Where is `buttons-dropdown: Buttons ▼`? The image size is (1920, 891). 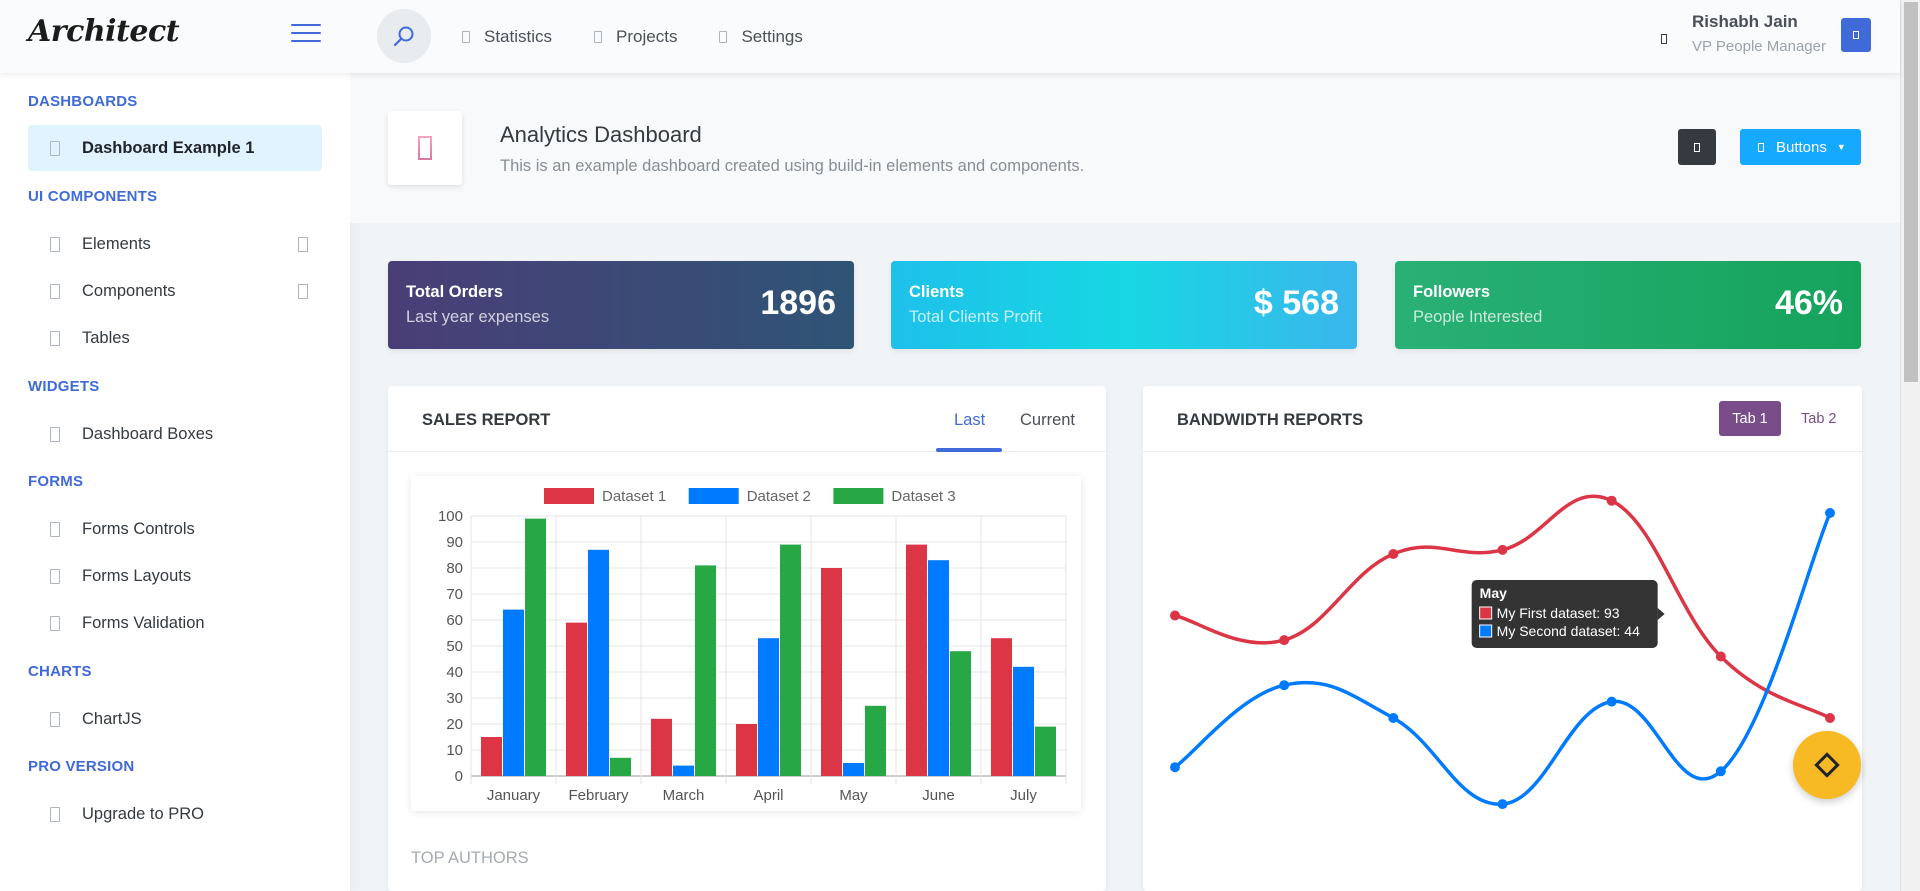
buttons-dropdown: Buttons ▼ is located at coordinates (1800, 147).